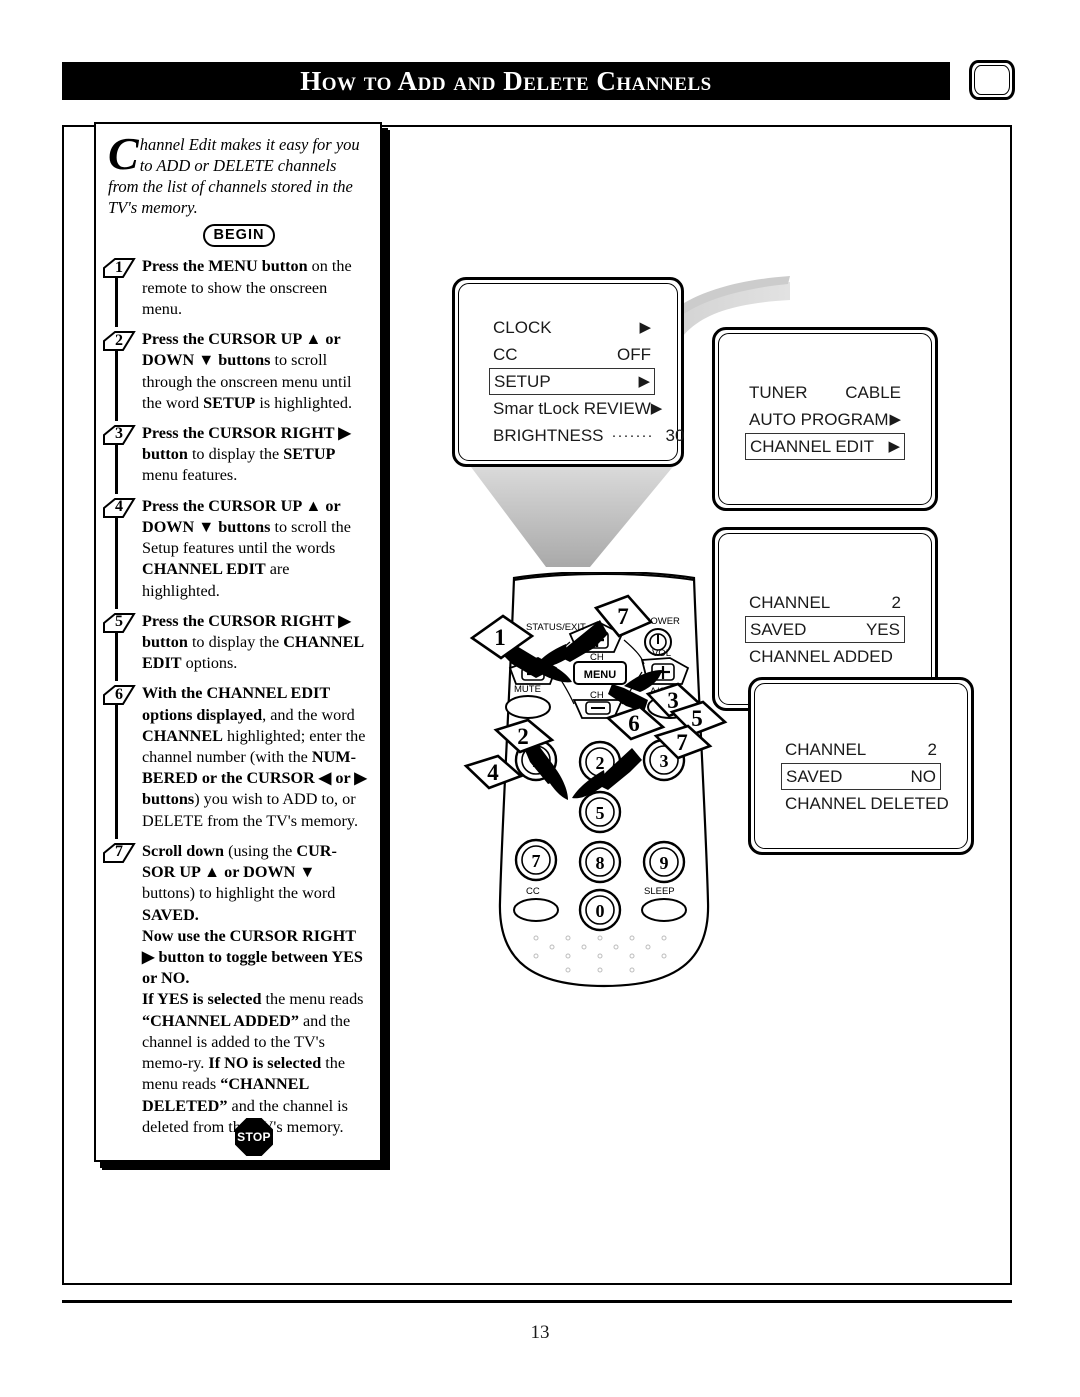  Describe the element at coordinates (992, 80) in the screenshot. I see `tv-screen-icon` at that location.